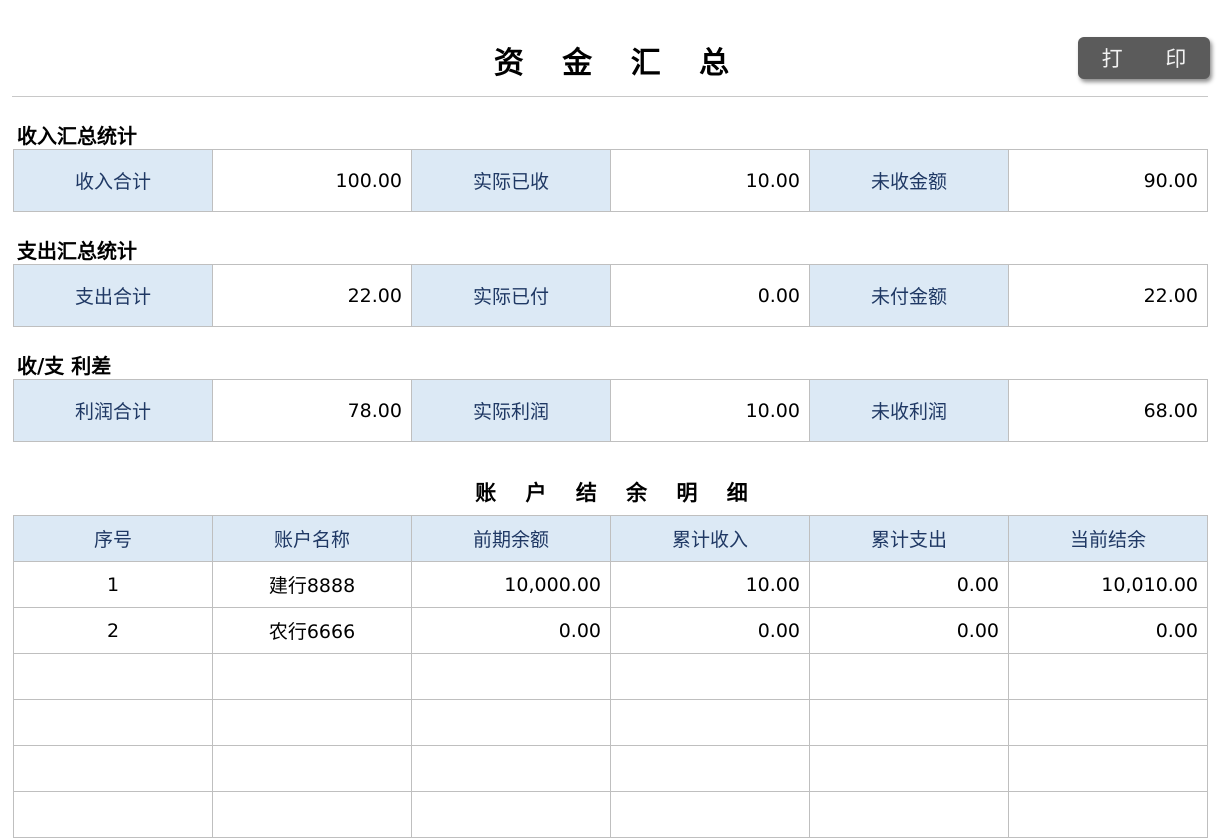  What do you see at coordinates (113, 295) in the screenshot?
I see `expense-total-label: 支出合计` at bounding box center [113, 295].